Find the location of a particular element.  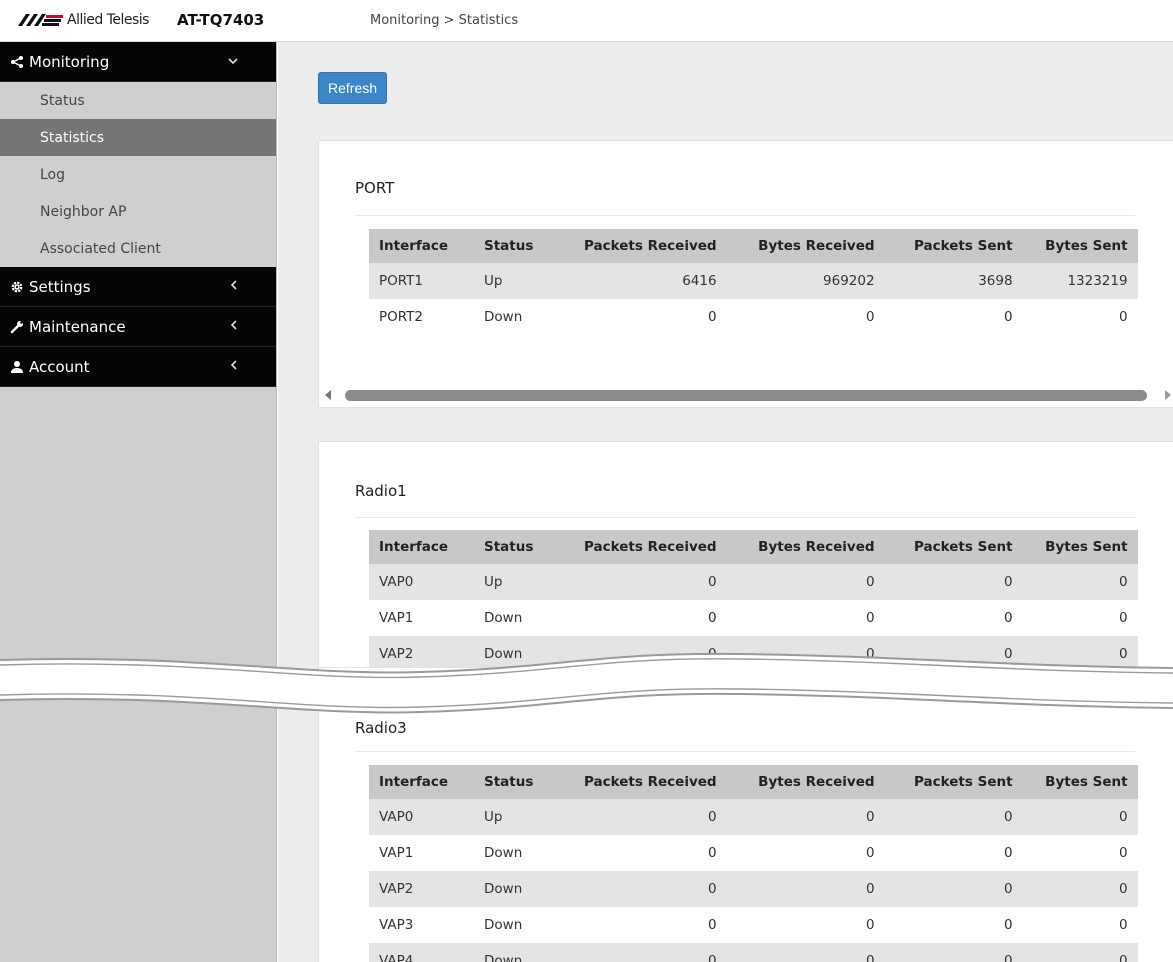

horizontal-scrollbar is located at coordinates (746, 396).